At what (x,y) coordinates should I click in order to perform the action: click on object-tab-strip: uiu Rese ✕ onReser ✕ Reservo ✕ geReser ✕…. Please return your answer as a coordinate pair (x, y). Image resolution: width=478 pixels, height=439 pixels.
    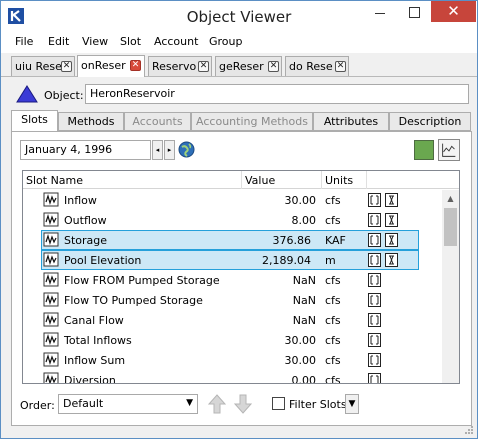
    Looking at the image, I should click on (239, 65).